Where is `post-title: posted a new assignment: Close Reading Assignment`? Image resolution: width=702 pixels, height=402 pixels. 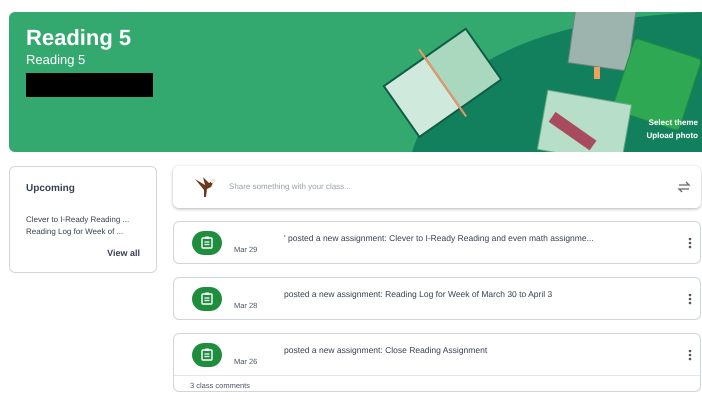
post-title: posted a new assignment: Close Reading Assignment is located at coordinates (486, 350).